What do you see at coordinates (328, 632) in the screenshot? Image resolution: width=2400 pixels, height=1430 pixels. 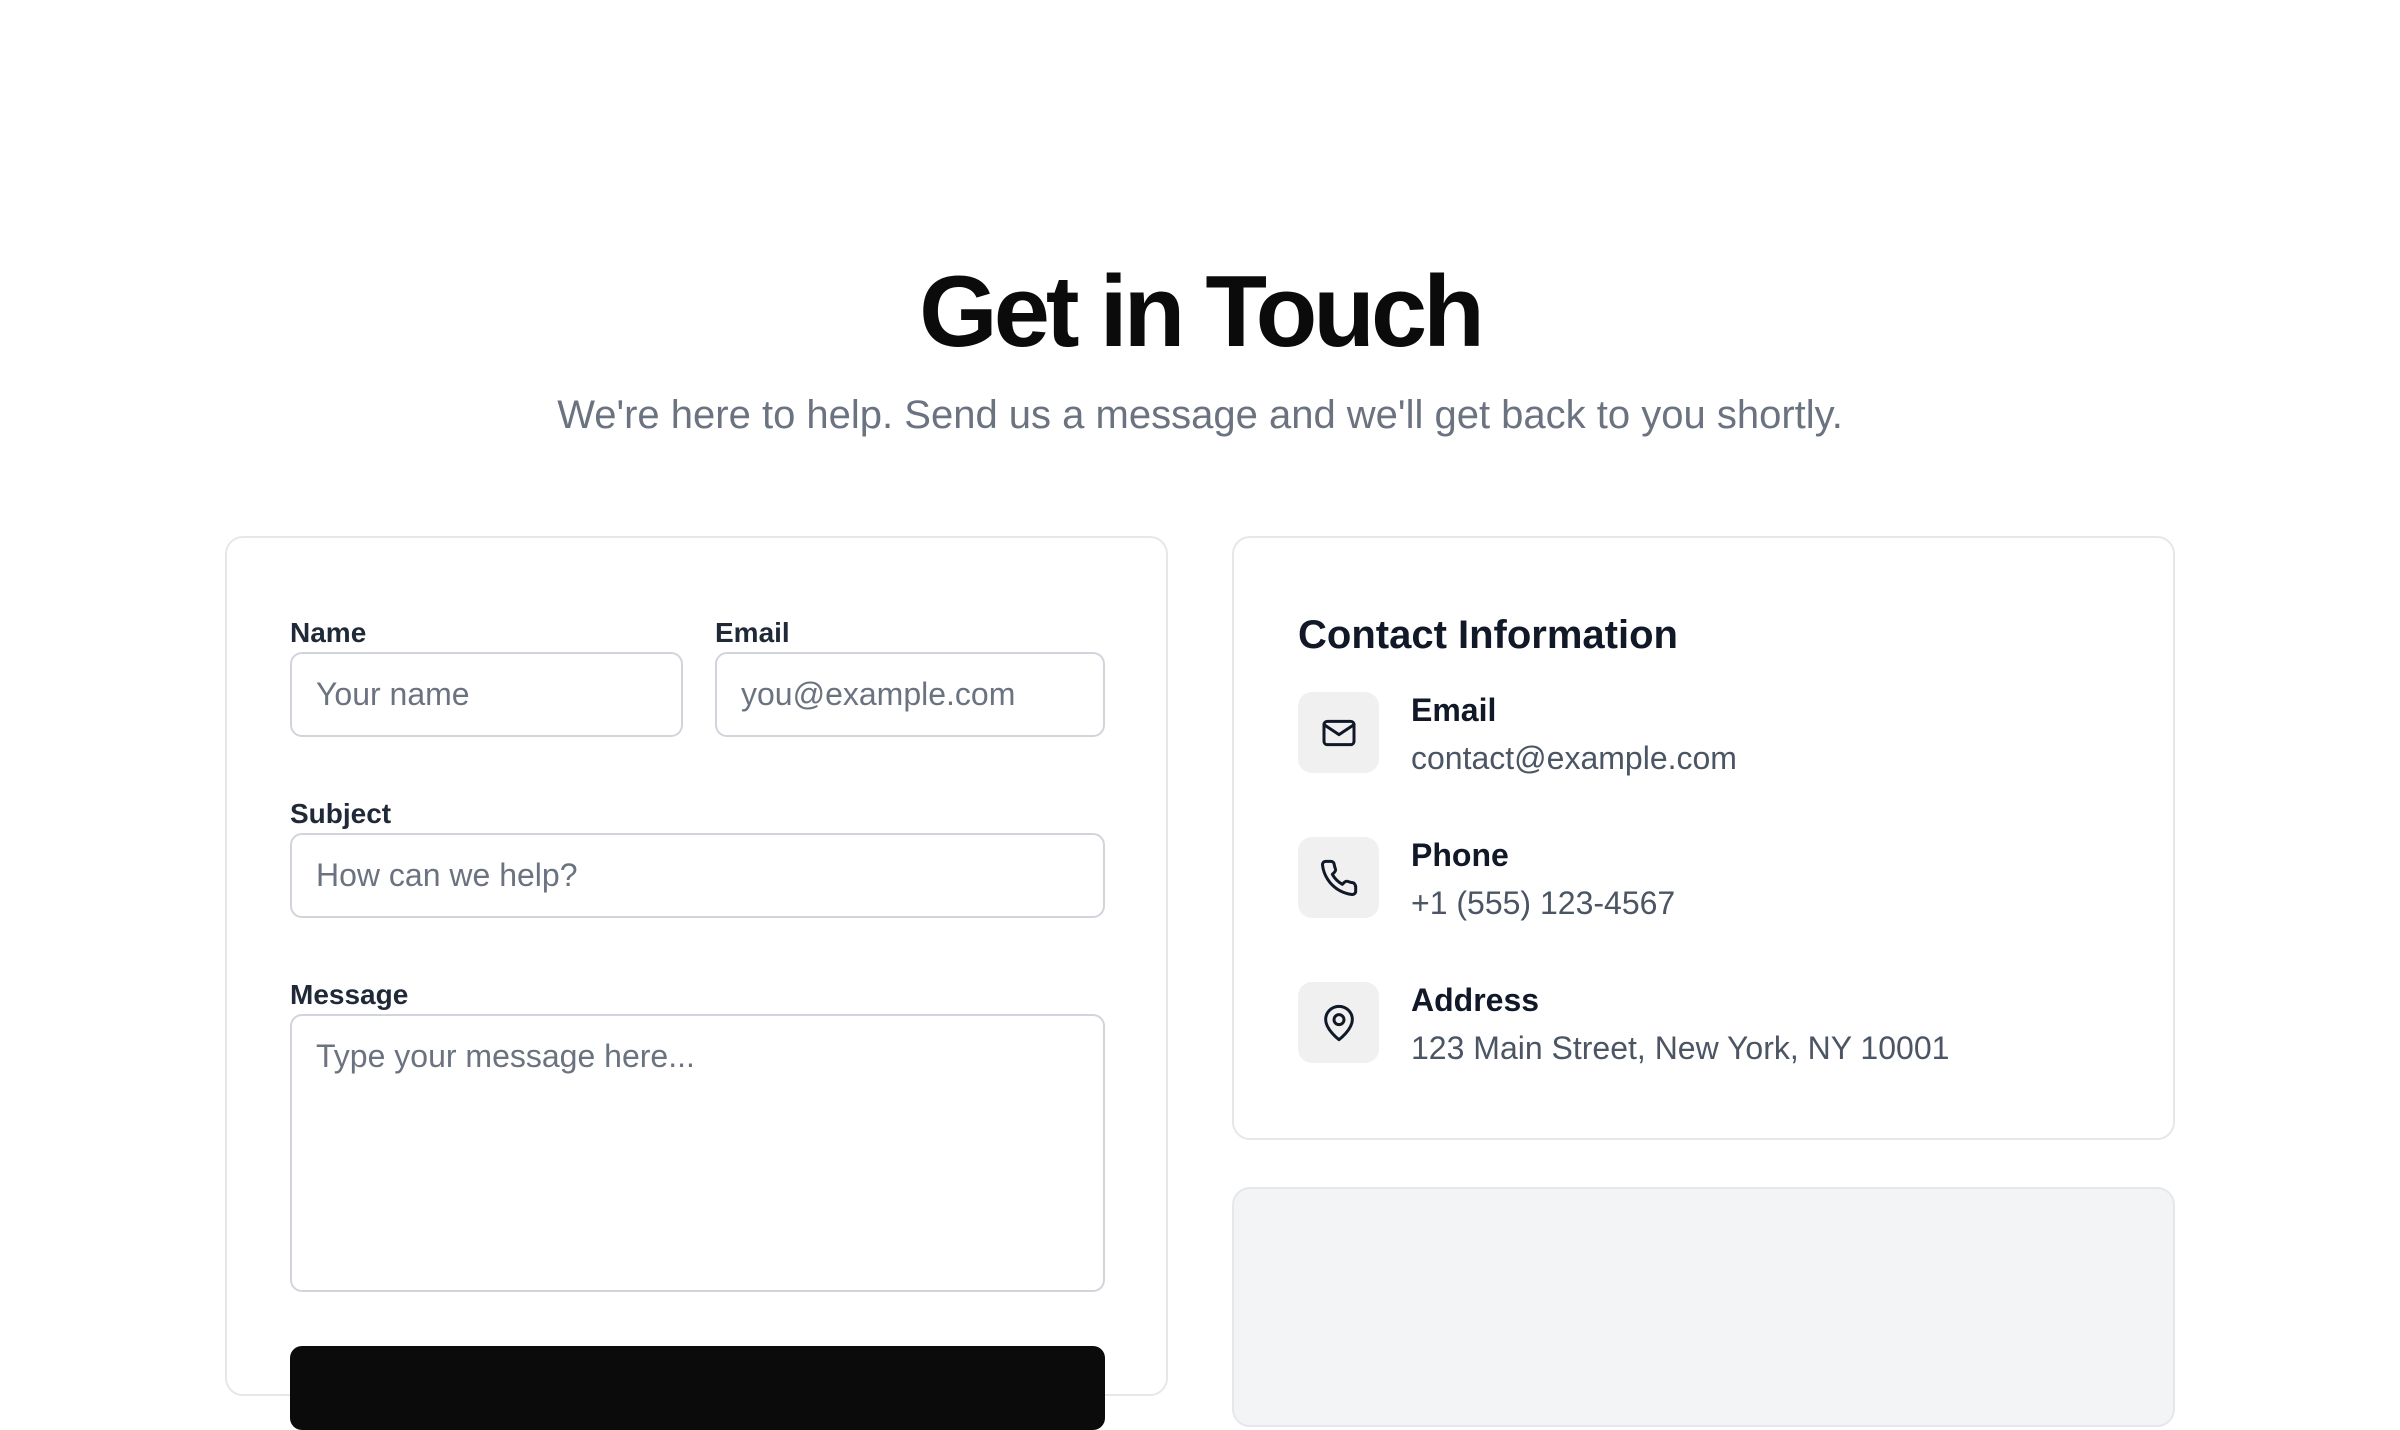 I see `name-label: Name` at bounding box center [328, 632].